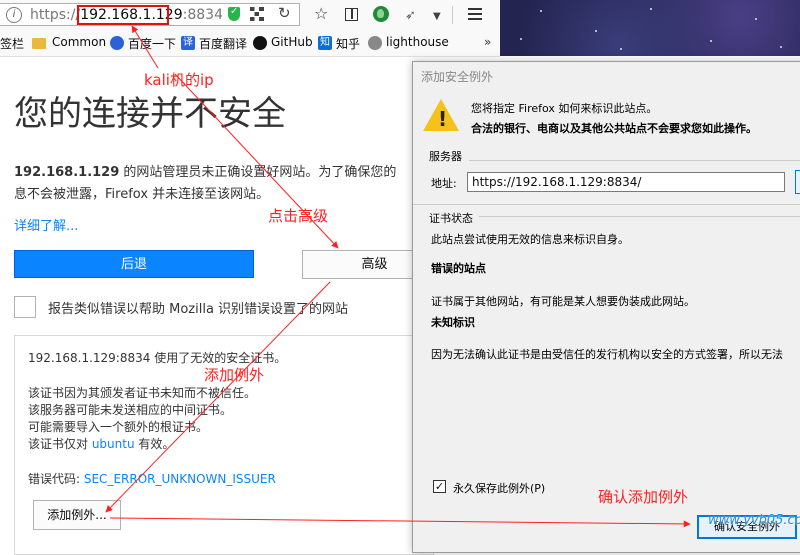 The width and height of the screenshot is (800, 555). I want to click on adv-line5-prefix: 该证书仅对, so click(60, 444).